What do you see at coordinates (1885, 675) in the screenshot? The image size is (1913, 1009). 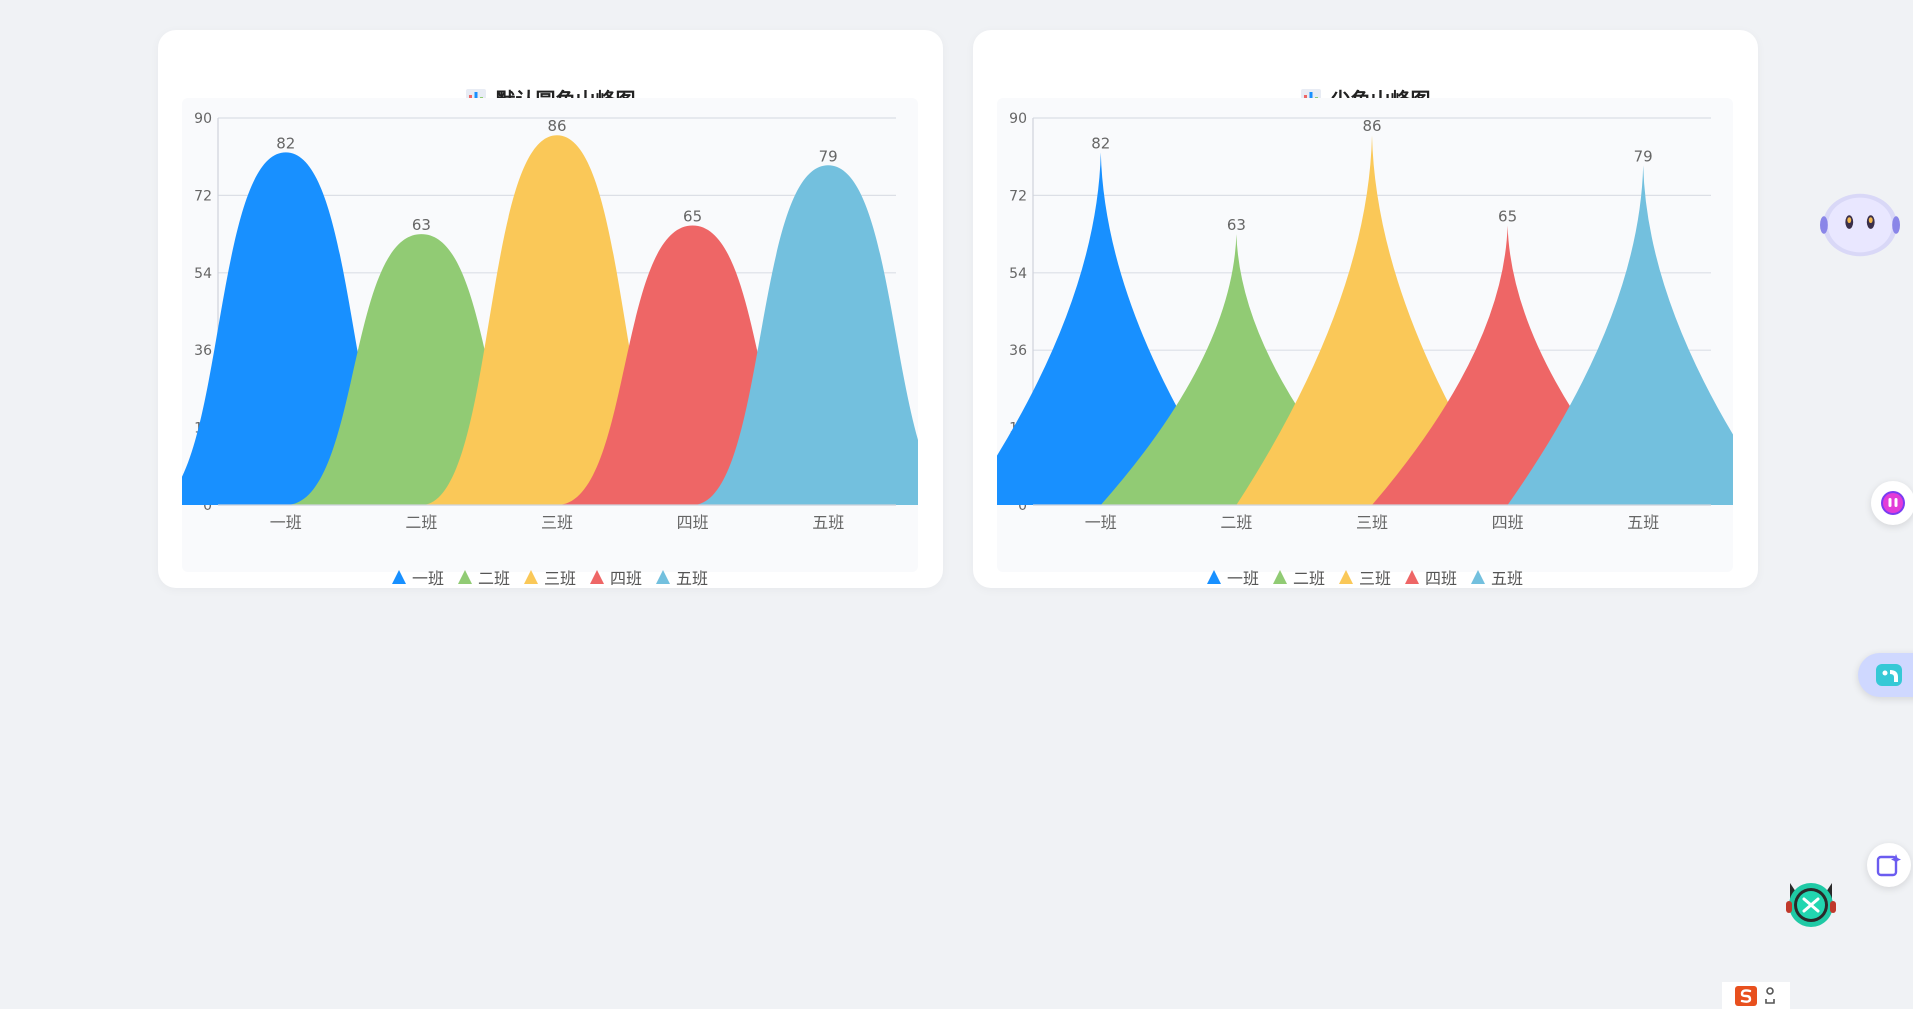 I see `elephant-icon` at bounding box center [1885, 675].